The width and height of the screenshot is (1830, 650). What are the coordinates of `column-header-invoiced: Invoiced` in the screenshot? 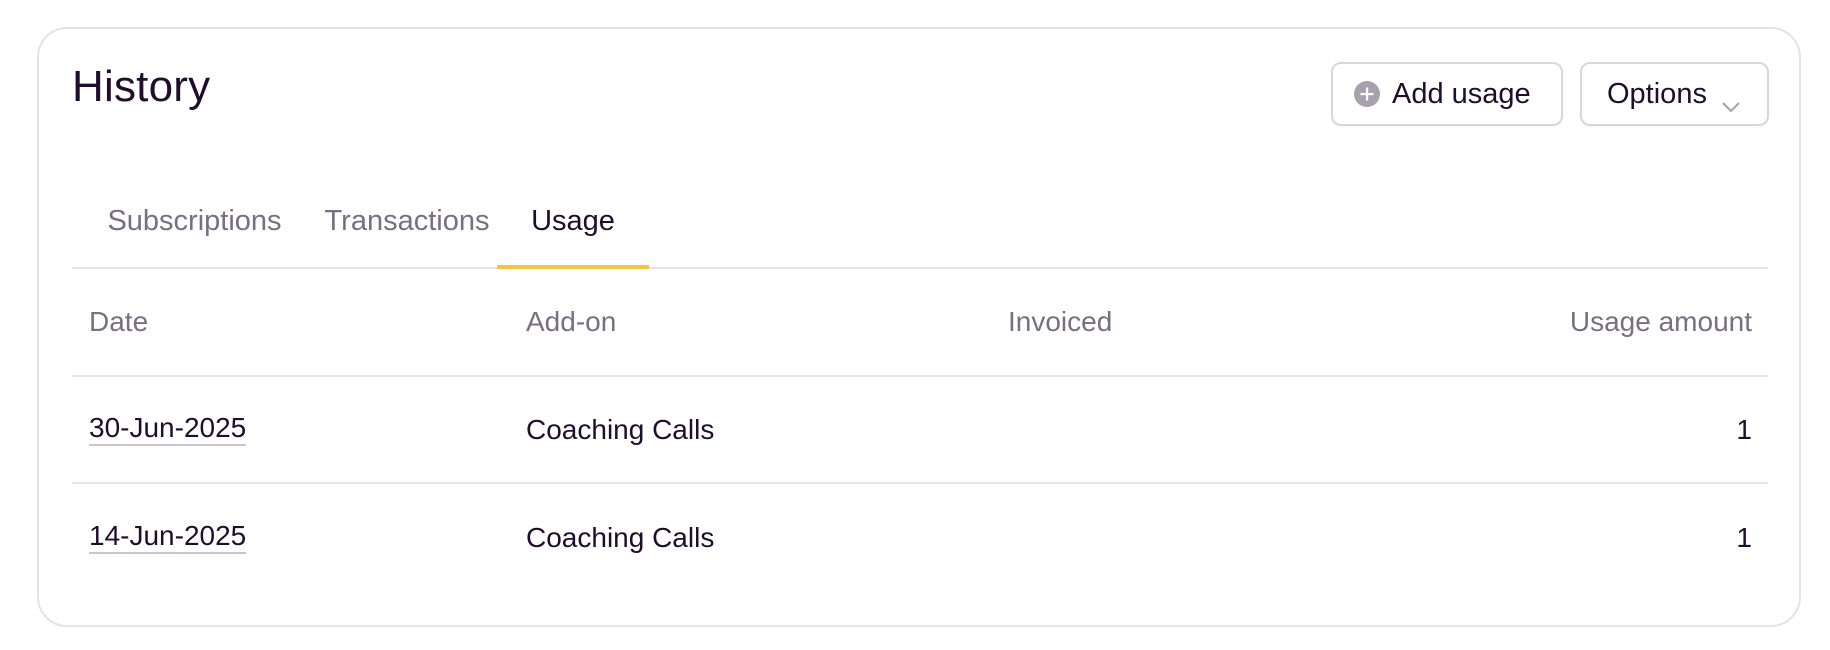 It's located at (1060, 322).